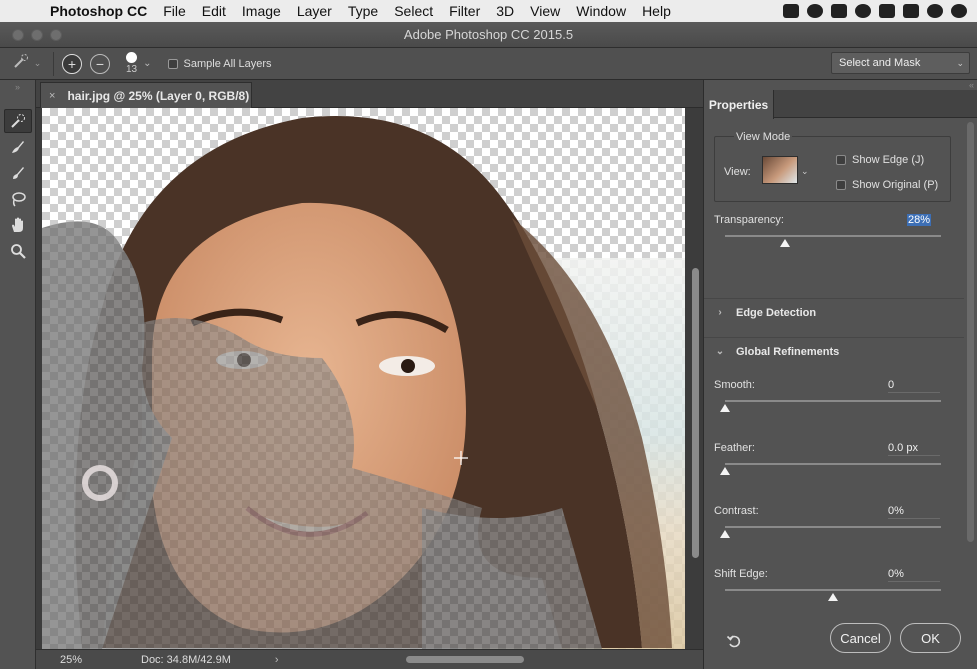 This screenshot has width=977, height=669. What do you see at coordinates (601, 11) in the screenshot?
I see `menu-window: Window` at bounding box center [601, 11].